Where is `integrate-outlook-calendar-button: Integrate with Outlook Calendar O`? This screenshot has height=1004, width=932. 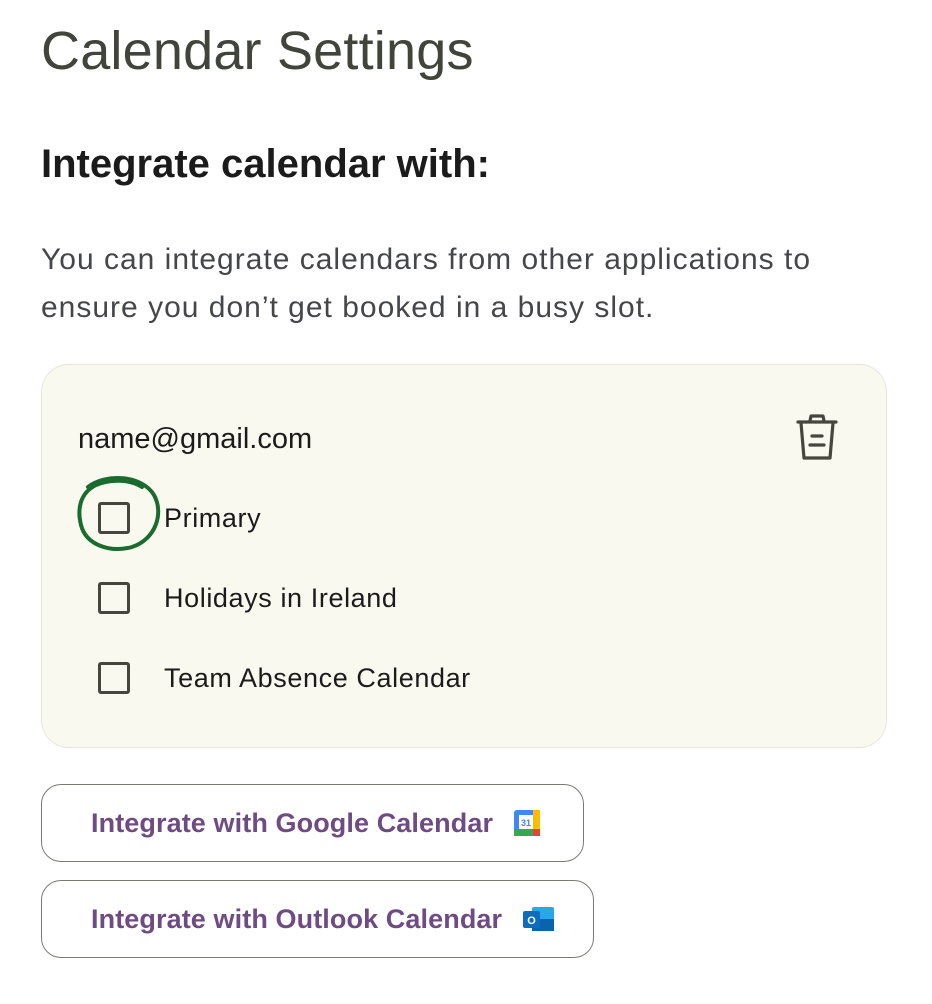
integrate-outlook-calendar-button: Integrate with Outlook Calendar O is located at coordinates (317, 919).